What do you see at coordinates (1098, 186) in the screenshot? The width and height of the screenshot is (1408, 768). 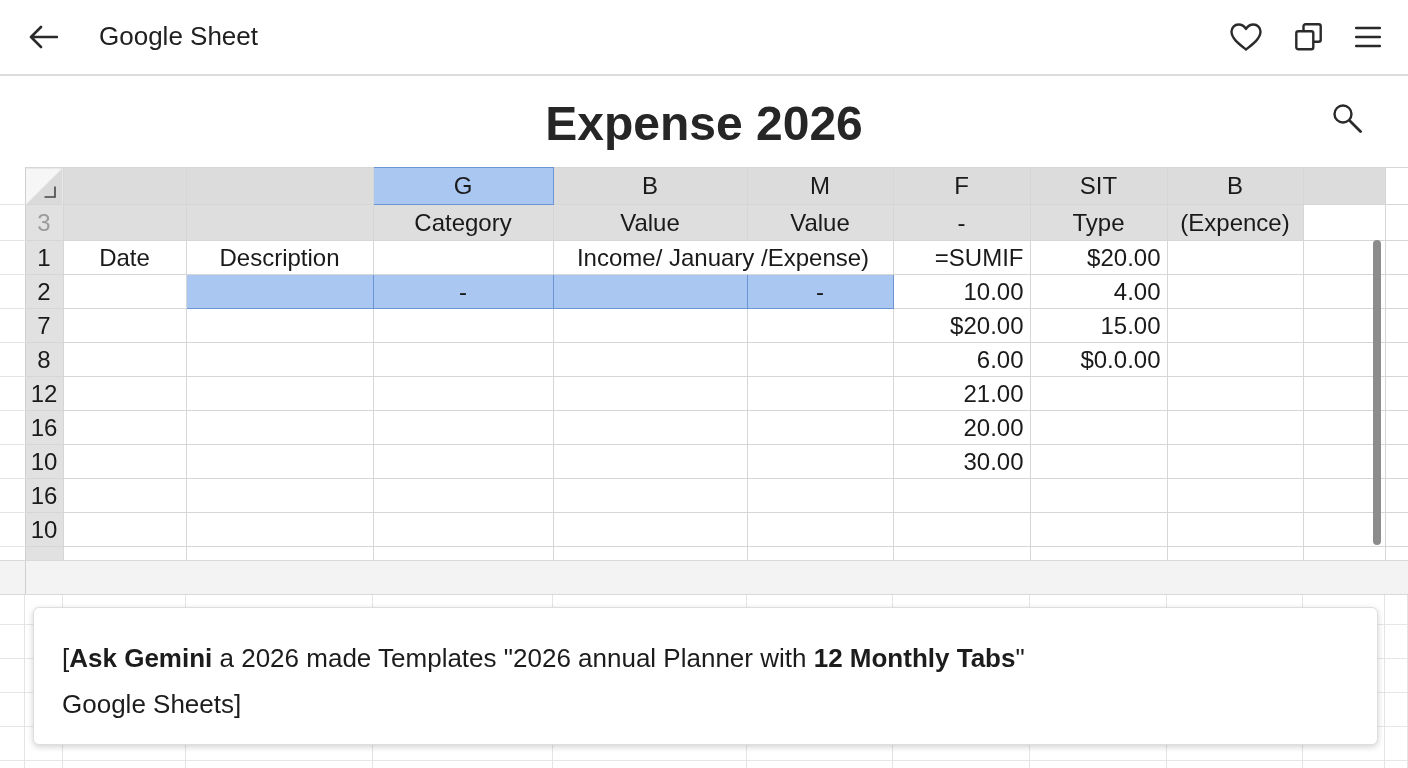 I see `column-header: SIT` at bounding box center [1098, 186].